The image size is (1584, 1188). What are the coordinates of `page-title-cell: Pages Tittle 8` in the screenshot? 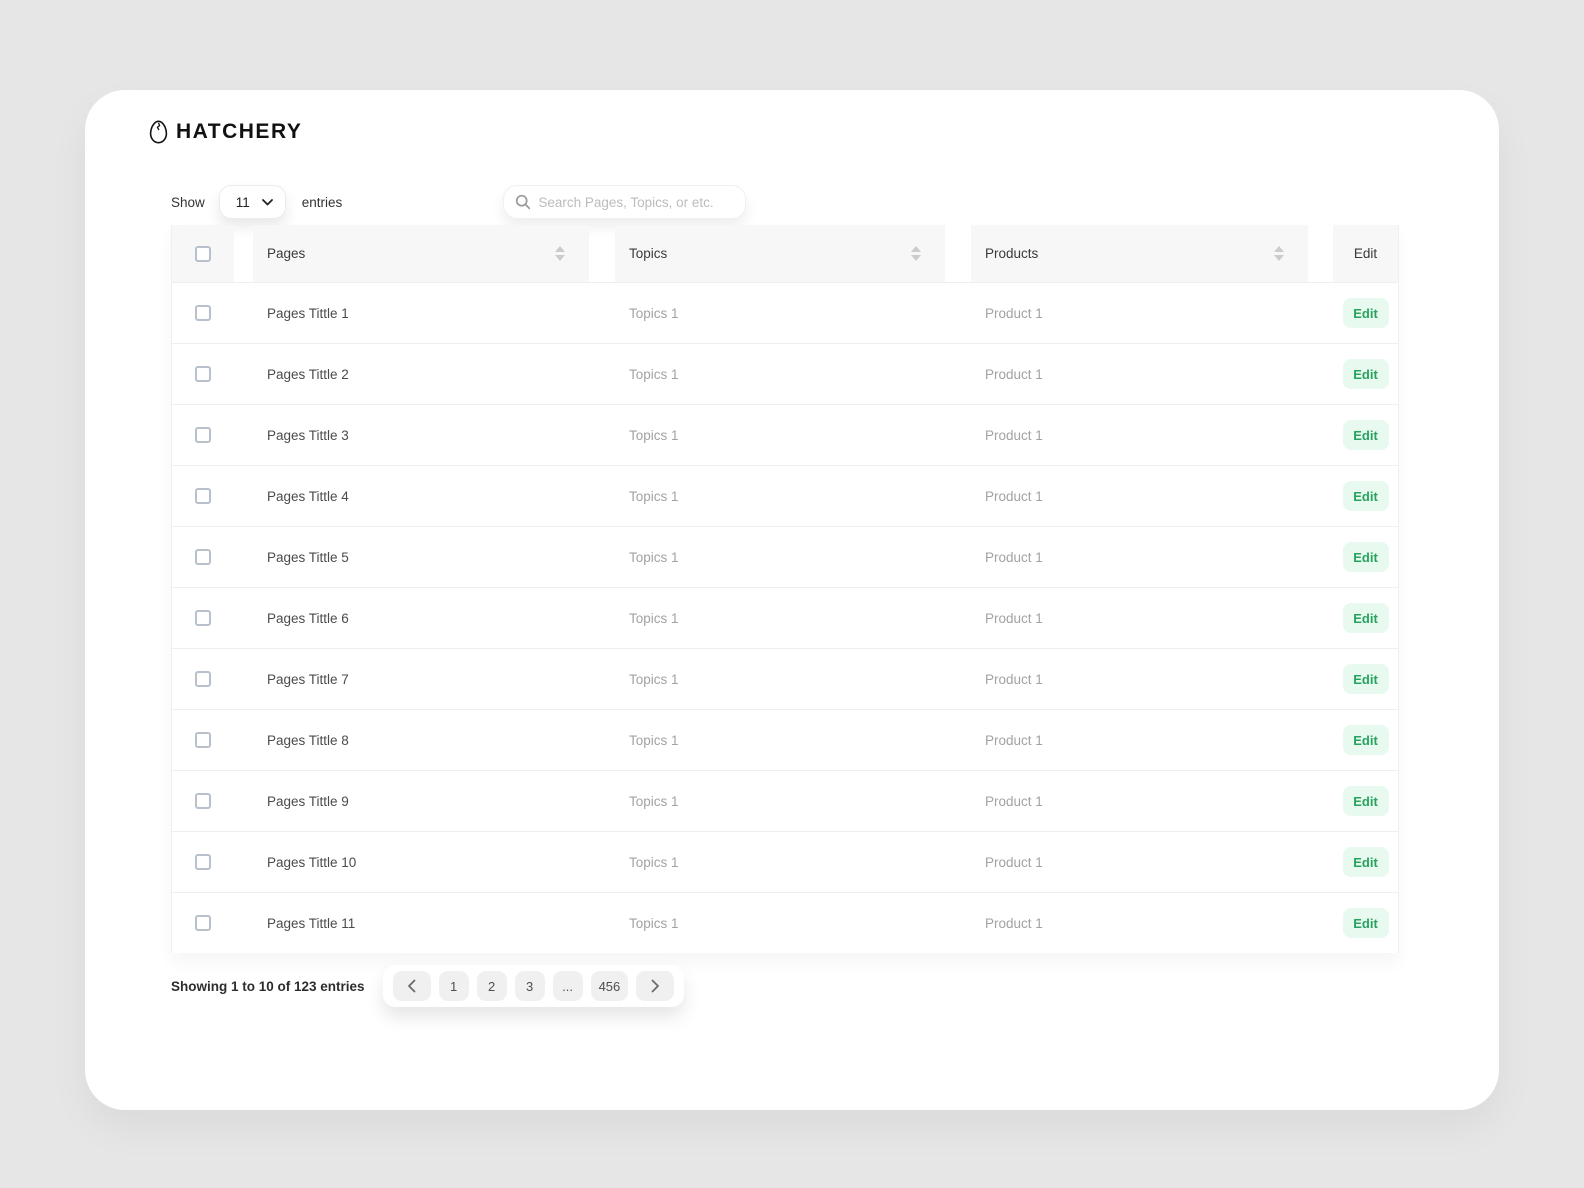 It's located at (308, 740).